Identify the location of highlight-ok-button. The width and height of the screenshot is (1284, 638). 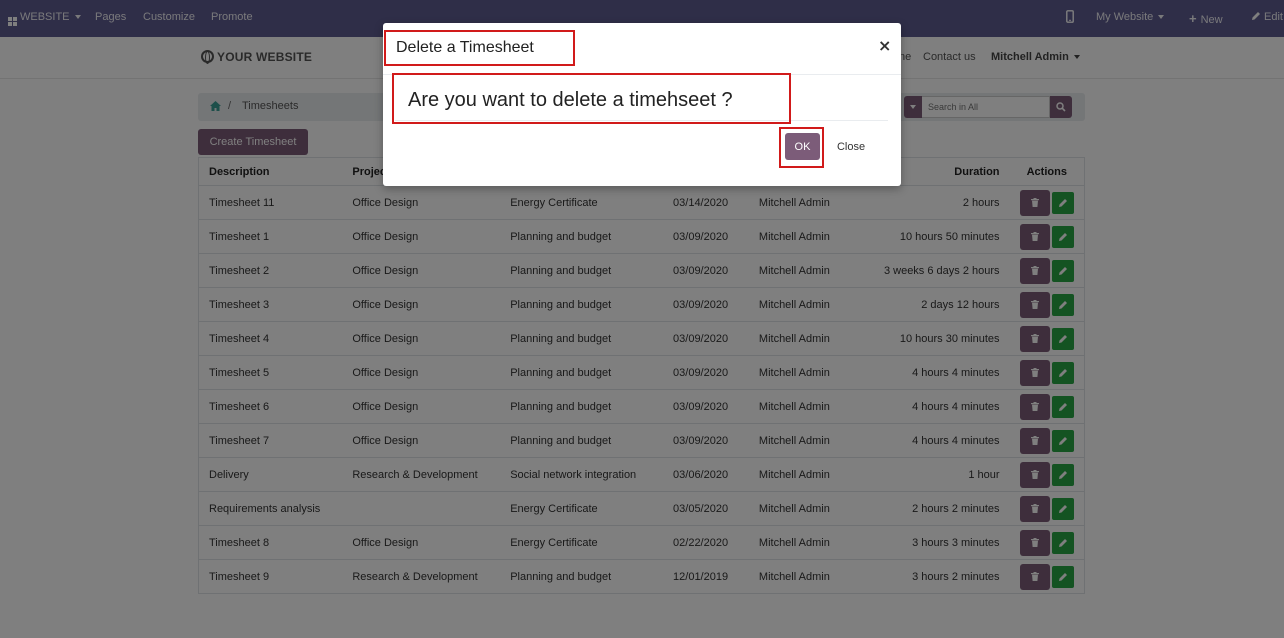
(801, 147).